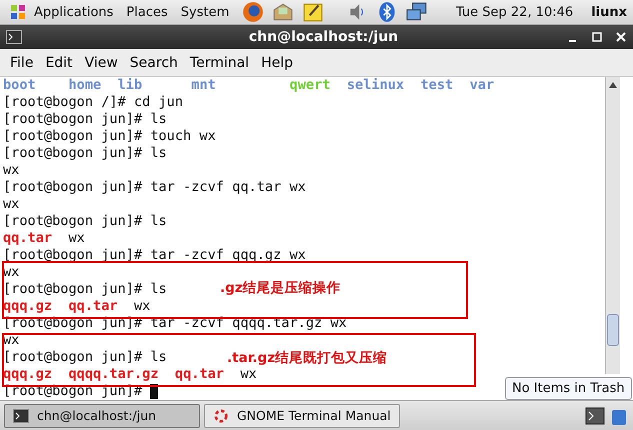 This screenshot has height=430, width=633. What do you see at coordinates (277, 62) in the screenshot?
I see `menu-item: Help` at bounding box center [277, 62].